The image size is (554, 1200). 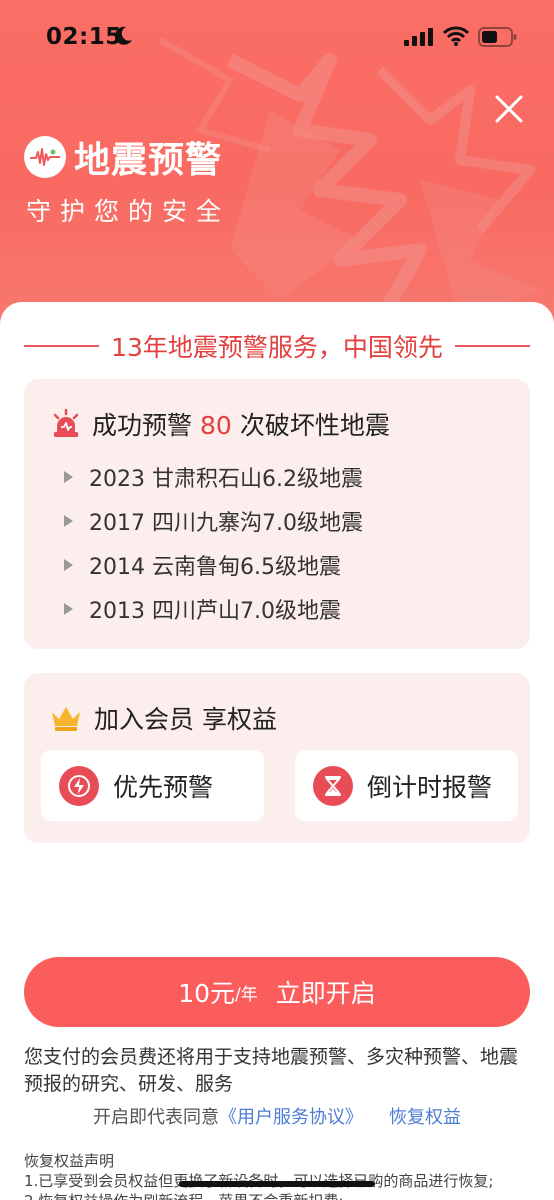 I want to click on earthquake-wave-icon, so click(x=45, y=157).